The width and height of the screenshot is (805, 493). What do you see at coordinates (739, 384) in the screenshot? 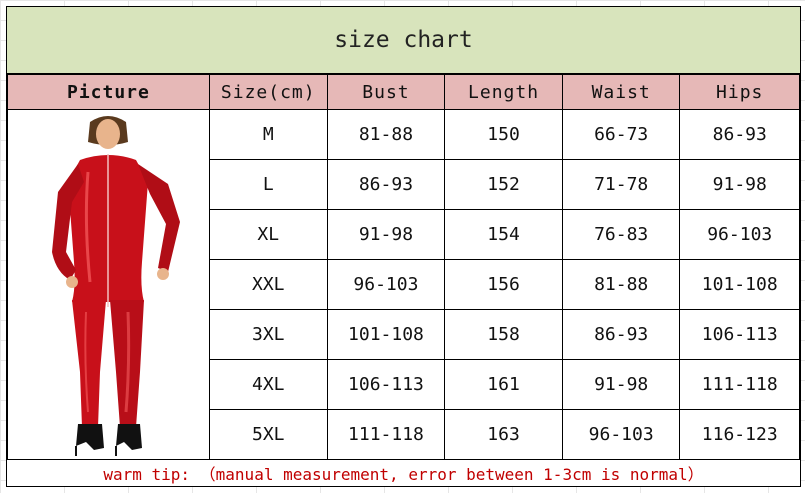
I see `cell-hips: 111-118` at bounding box center [739, 384].